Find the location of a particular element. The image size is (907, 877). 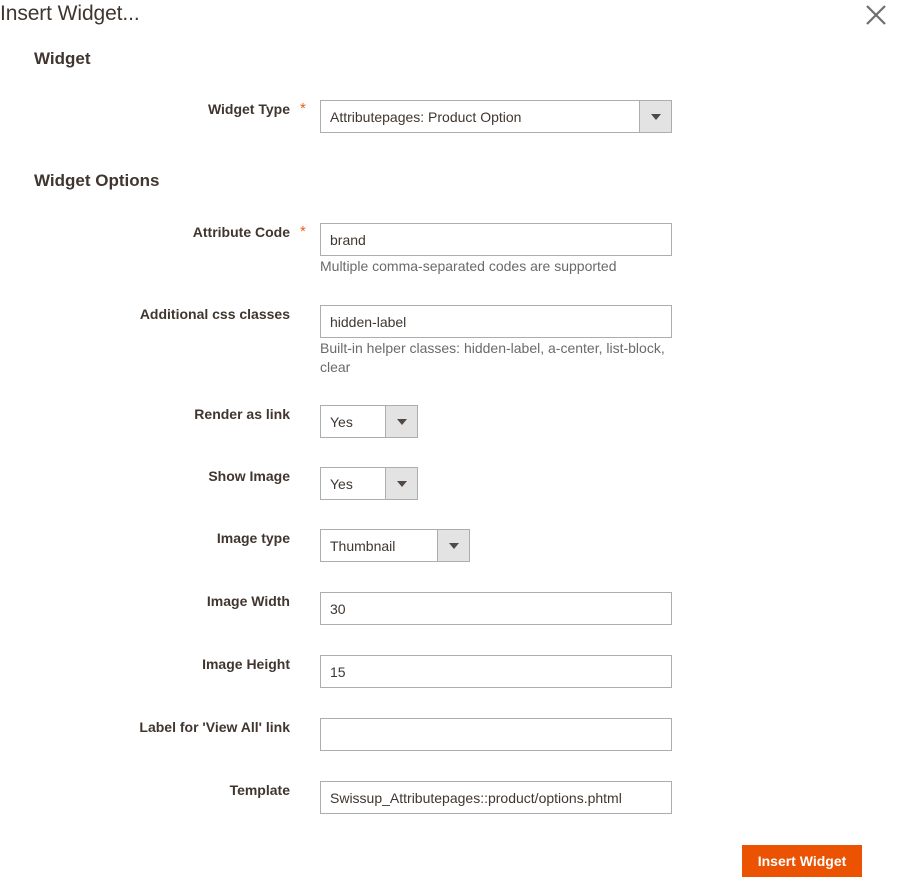

control-view-all-label is located at coordinates (496, 734).